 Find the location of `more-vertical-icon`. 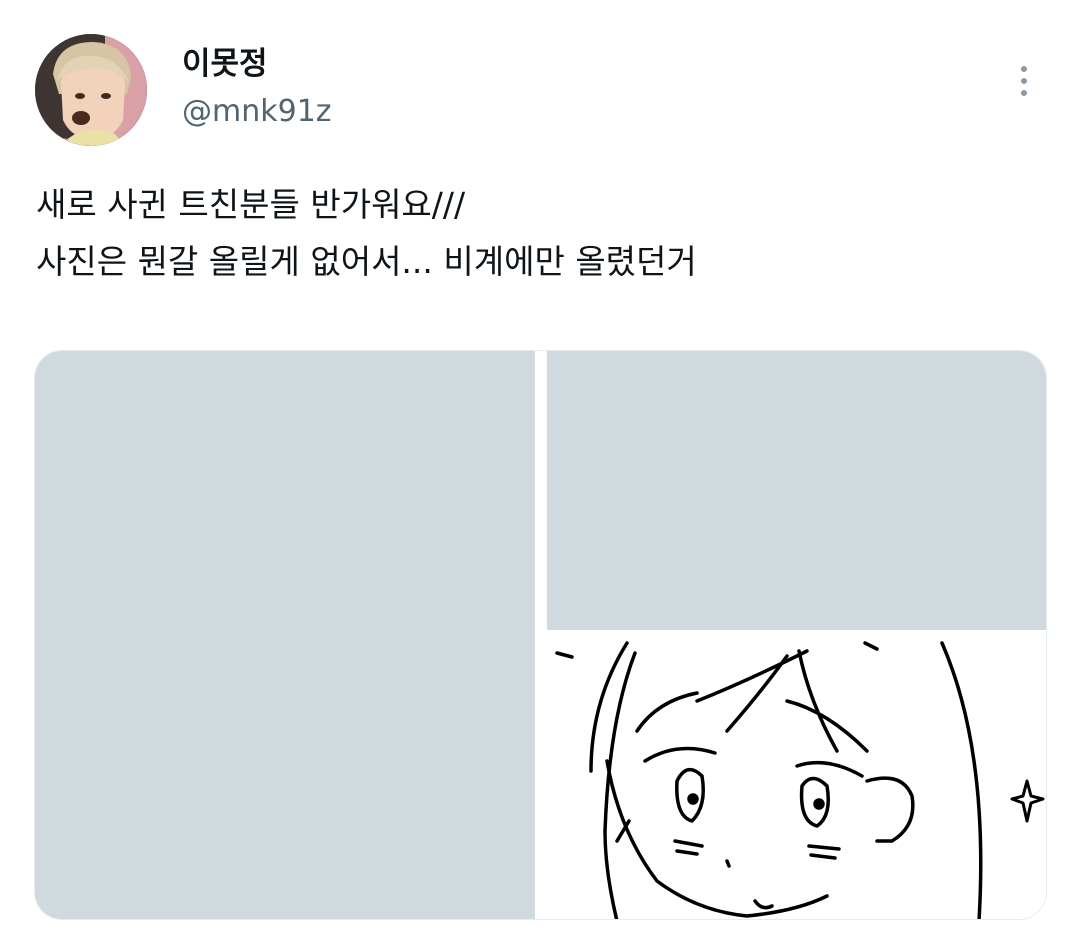

more-vertical-icon is located at coordinates (1024, 81).